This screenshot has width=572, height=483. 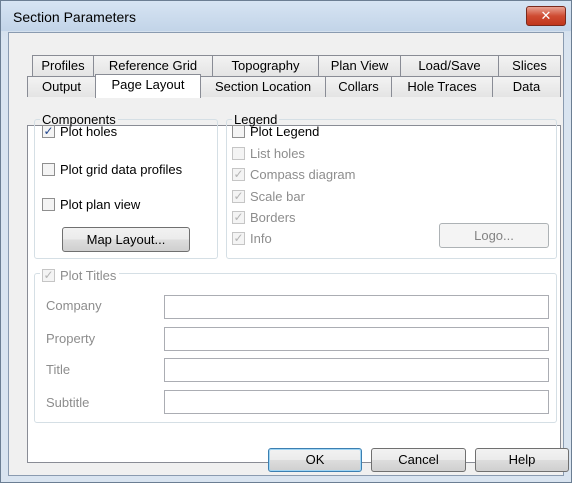 I want to click on list-holes-checkbox: List holes, so click(x=268, y=153).